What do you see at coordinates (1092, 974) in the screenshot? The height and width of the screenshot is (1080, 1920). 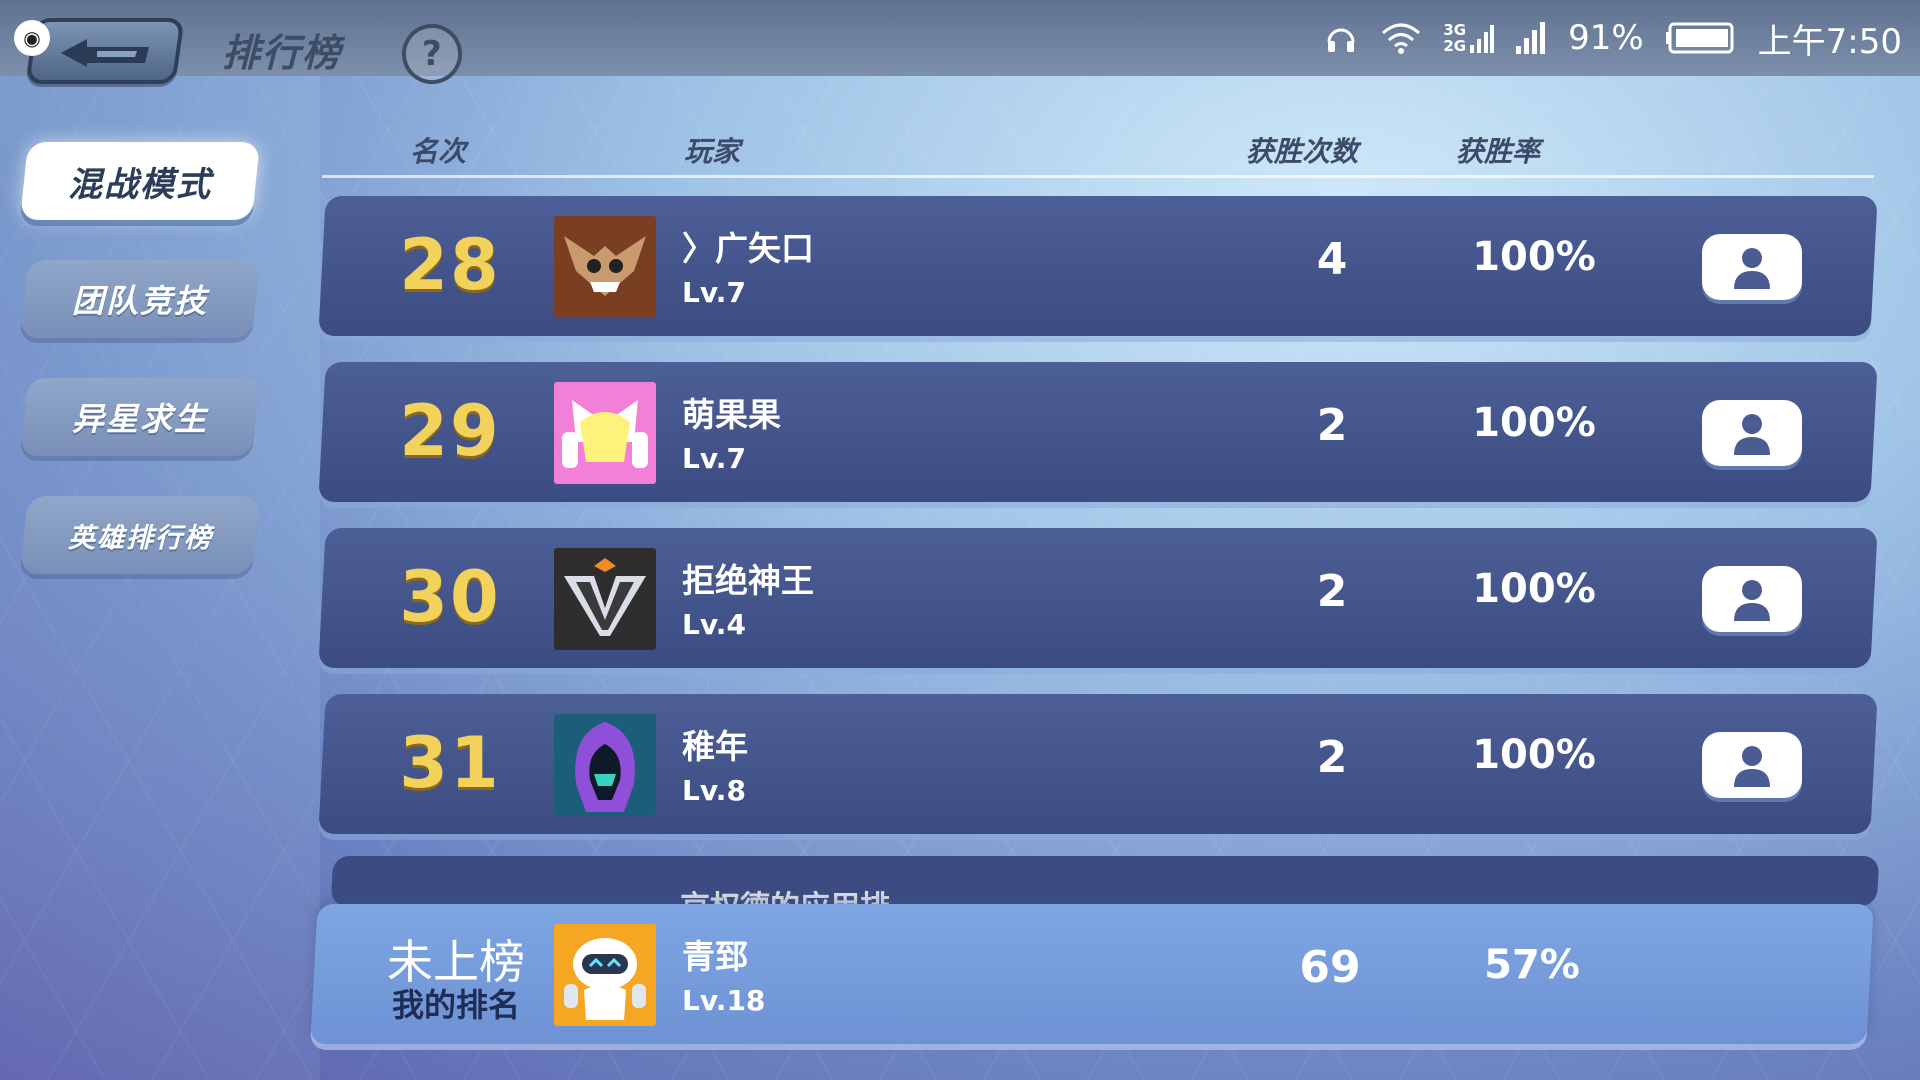 I see `my-rank-bar: 未上榜 我的排名 青郅 Lv.18 69 57%` at bounding box center [1092, 974].